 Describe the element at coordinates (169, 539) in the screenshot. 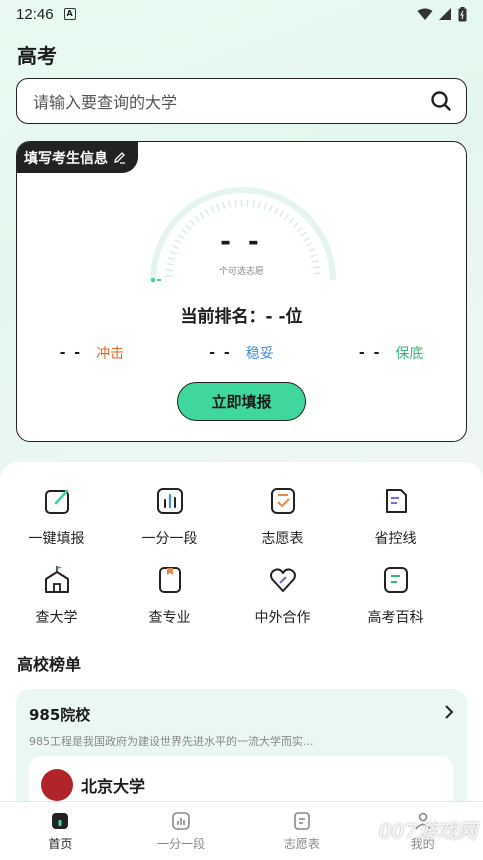

I see `grid-item-label: 一分一段` at that location.